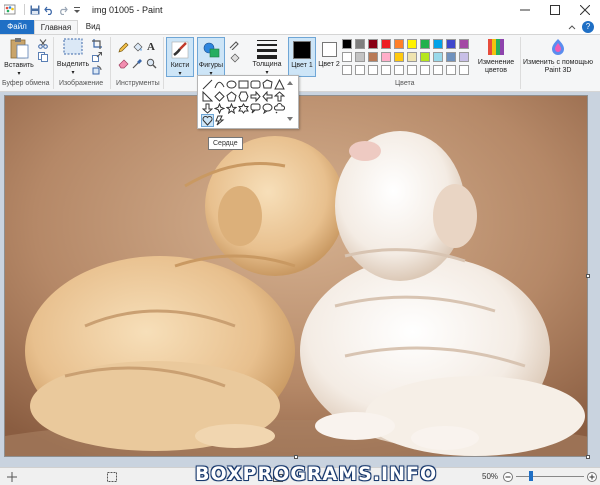 This screenshot has width=600, height=485. Describe the element at coordinates (302, 57) in the screenshot. I see `color1-button: Цвет 1` at that location.